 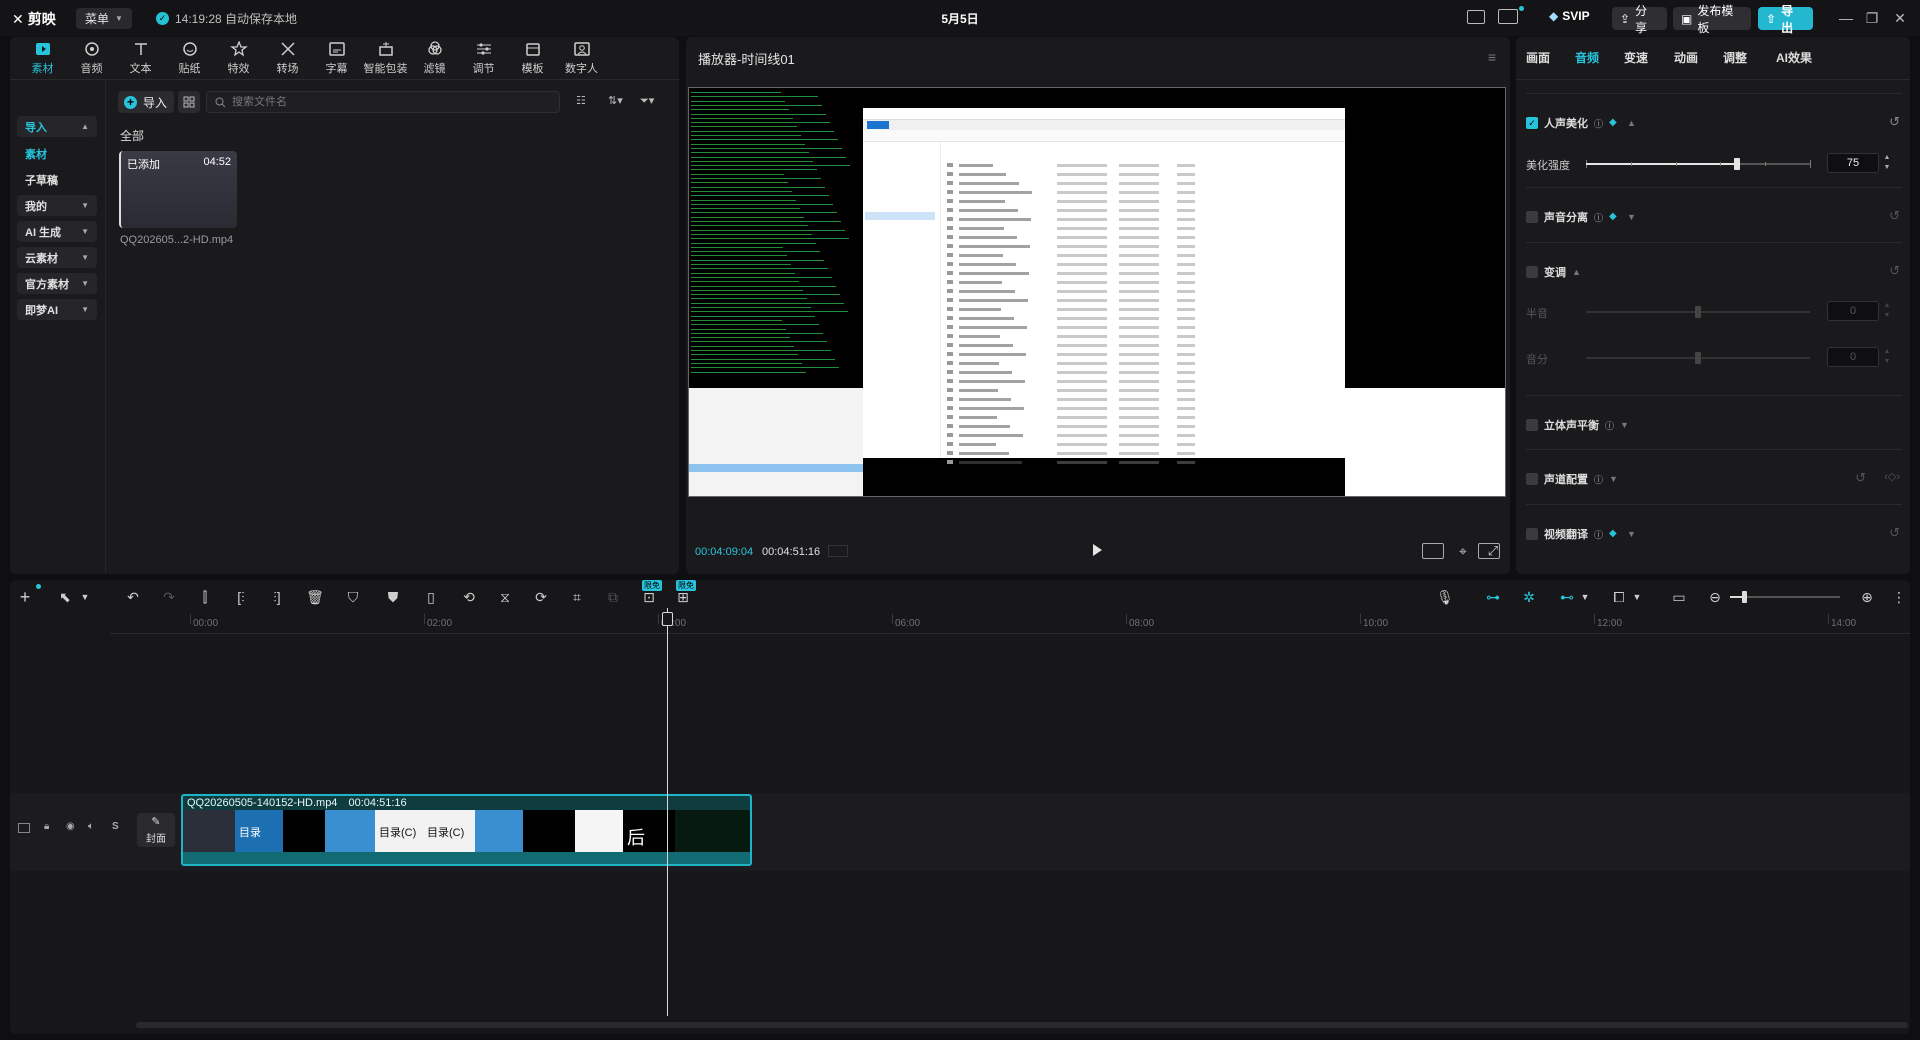 What do you see at coordinates (57, 257) in the screenshot?
I see `sidebar-item-cloud: 云素材 ▼` at bounding box center [57, 257].